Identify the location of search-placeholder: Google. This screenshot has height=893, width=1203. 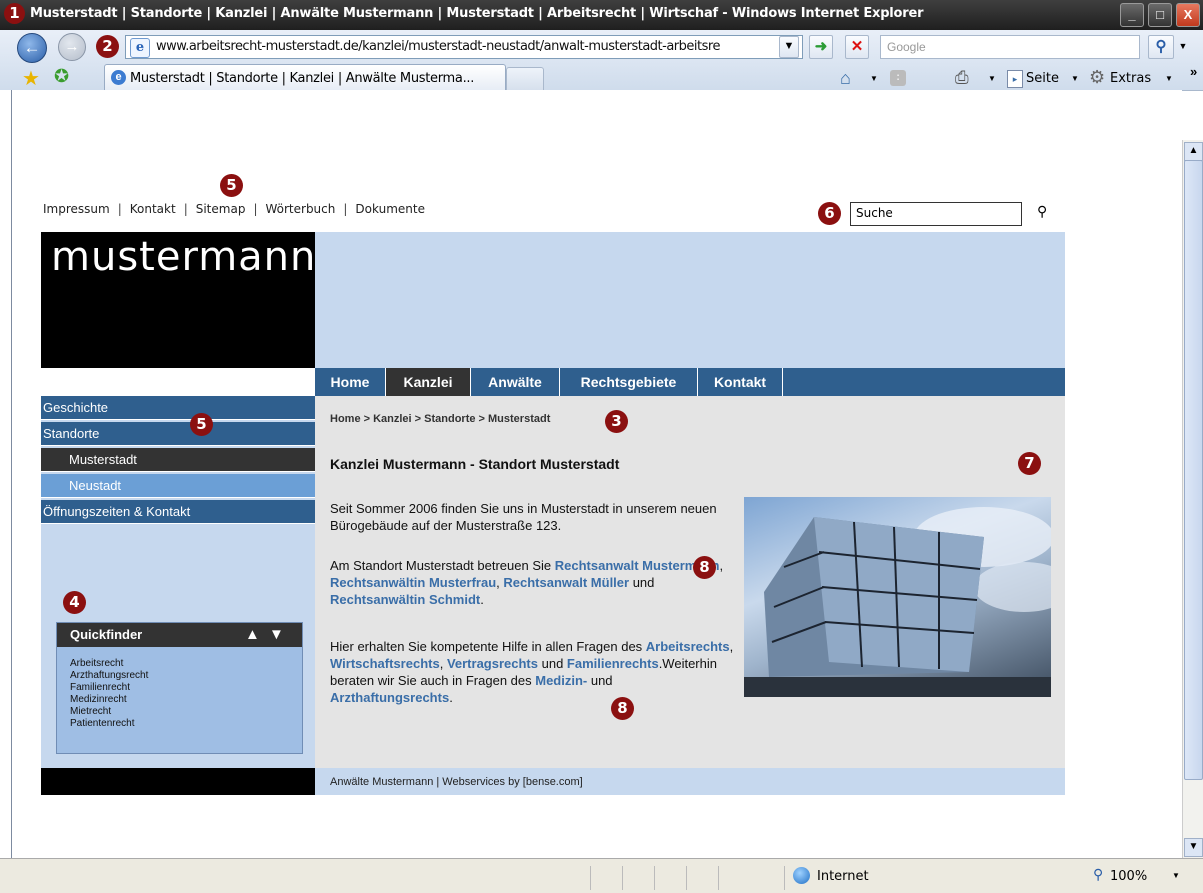
(906, 47).